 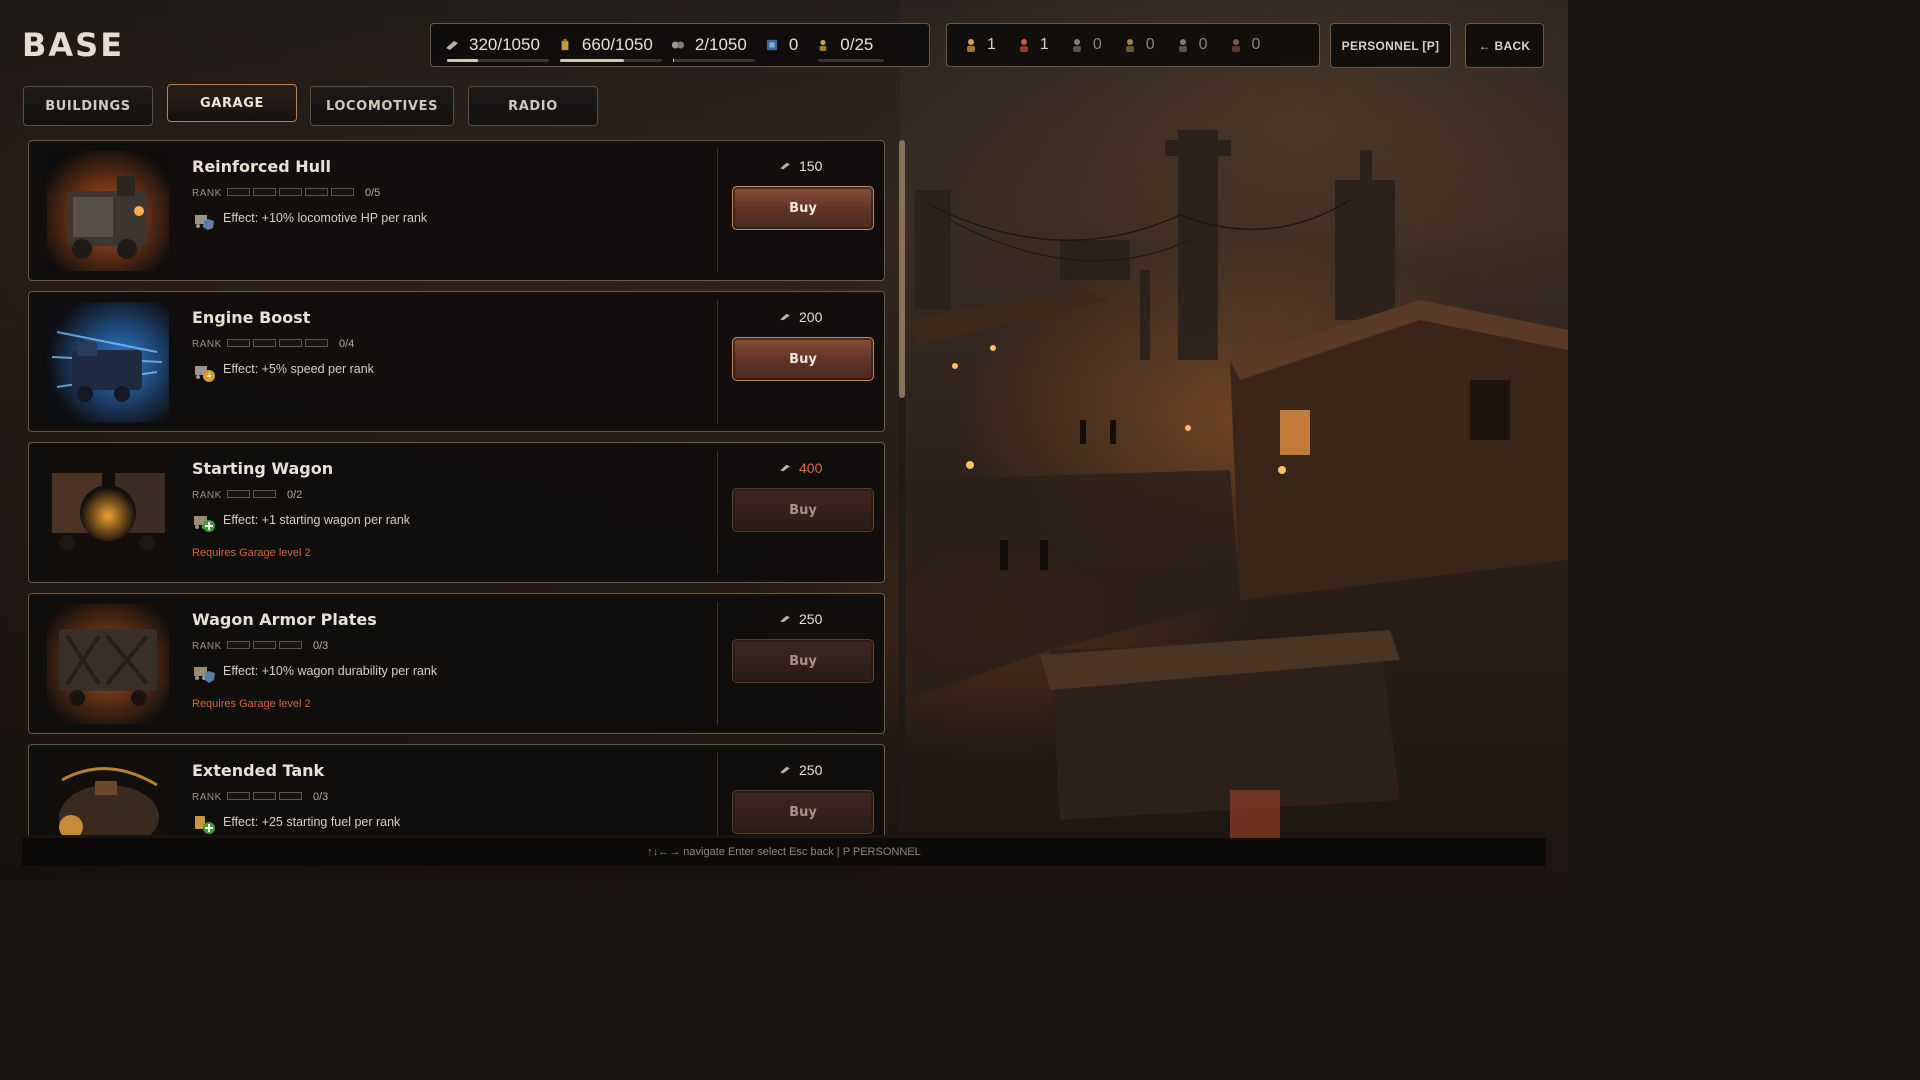 I want to click on rank-value: 0/5, so click(x=373, y=193).